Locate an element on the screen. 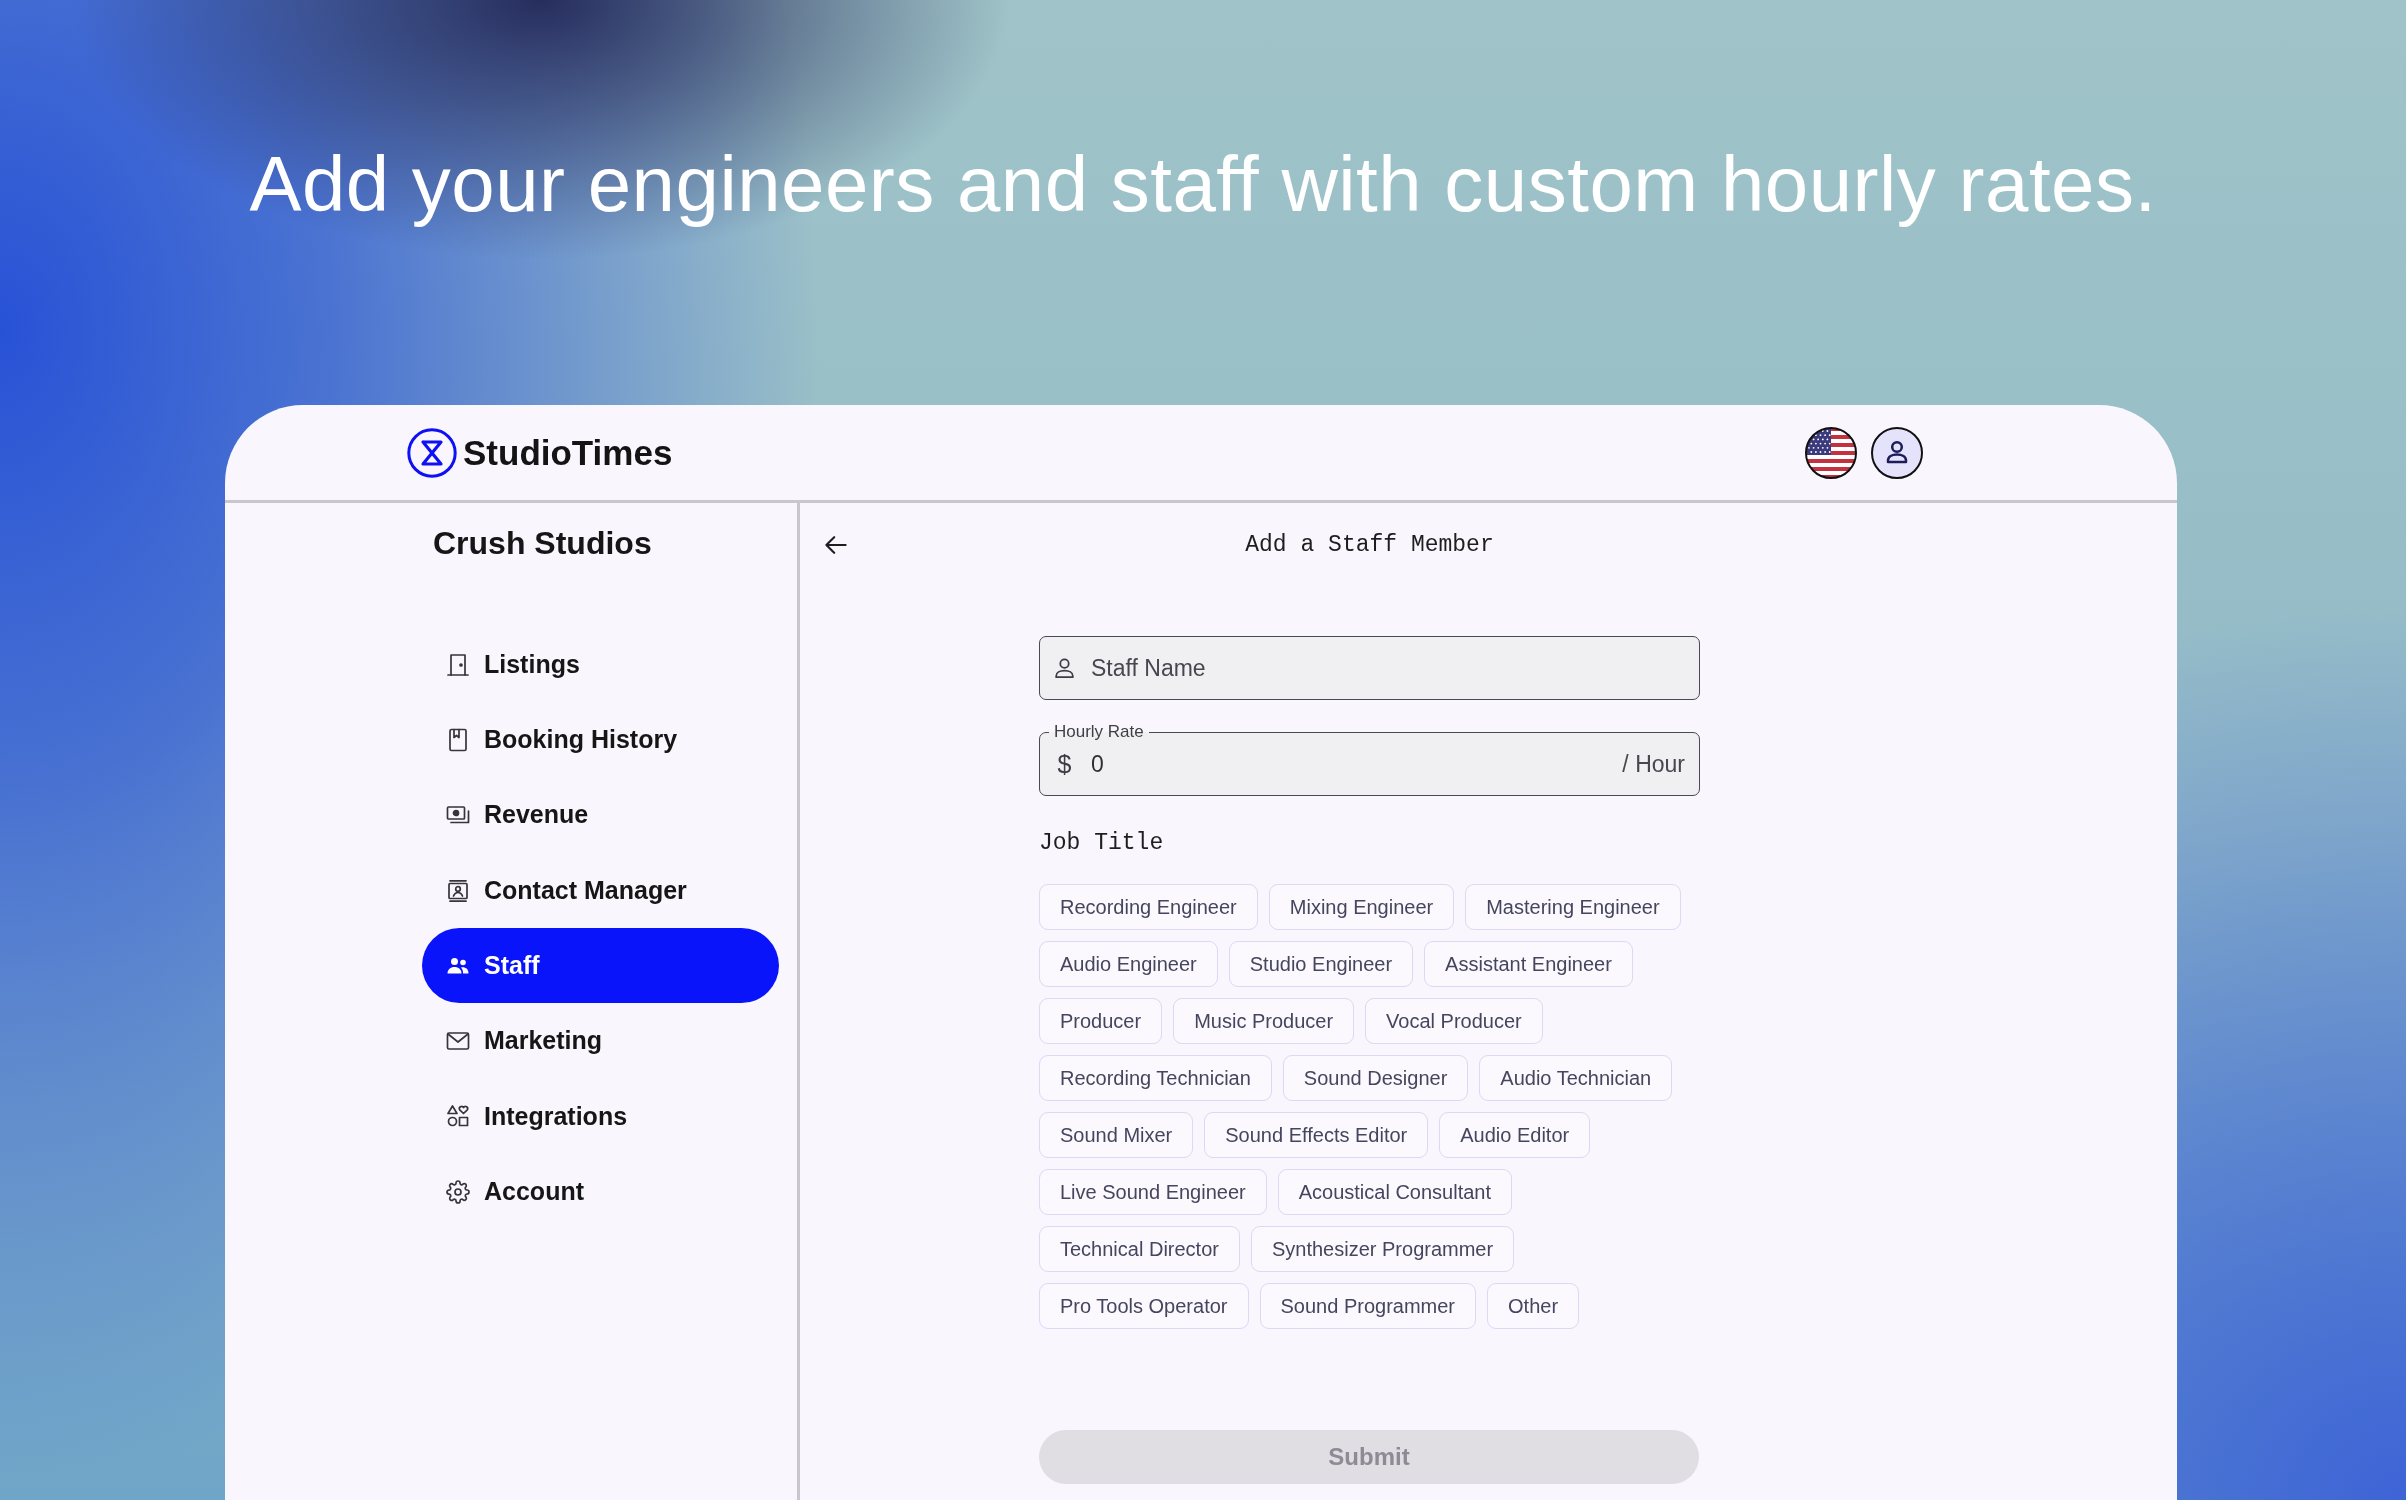 The height and width of the screenshot is (1500, 2406). sidebar-item: Contact Manager is located at coordinates (600, 890).